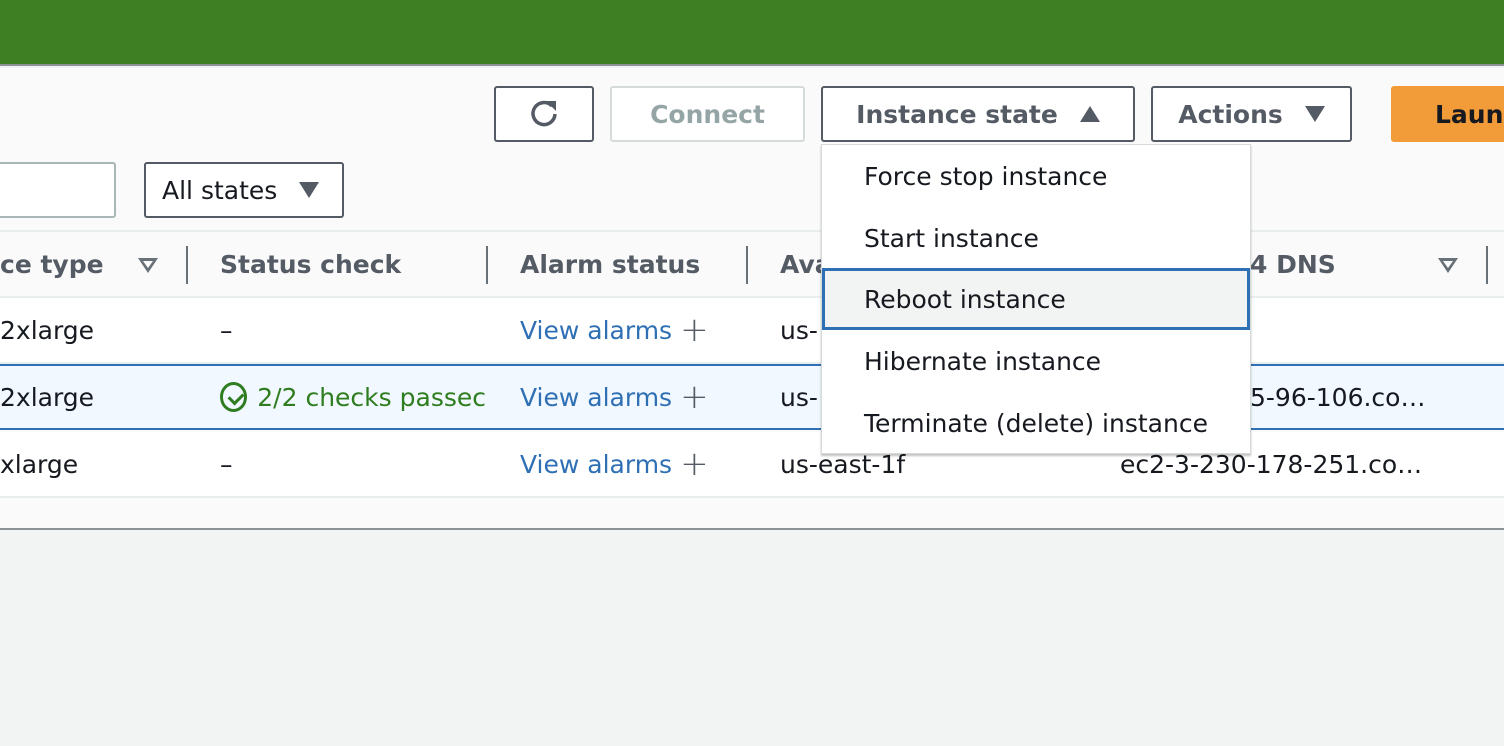 The height and width of the screenshot is (746, 1504). What do you see at coordinates (1469, 114) in the screenshot?
I see `launch-label: Launch instances` at bounding box center [1469, 114].